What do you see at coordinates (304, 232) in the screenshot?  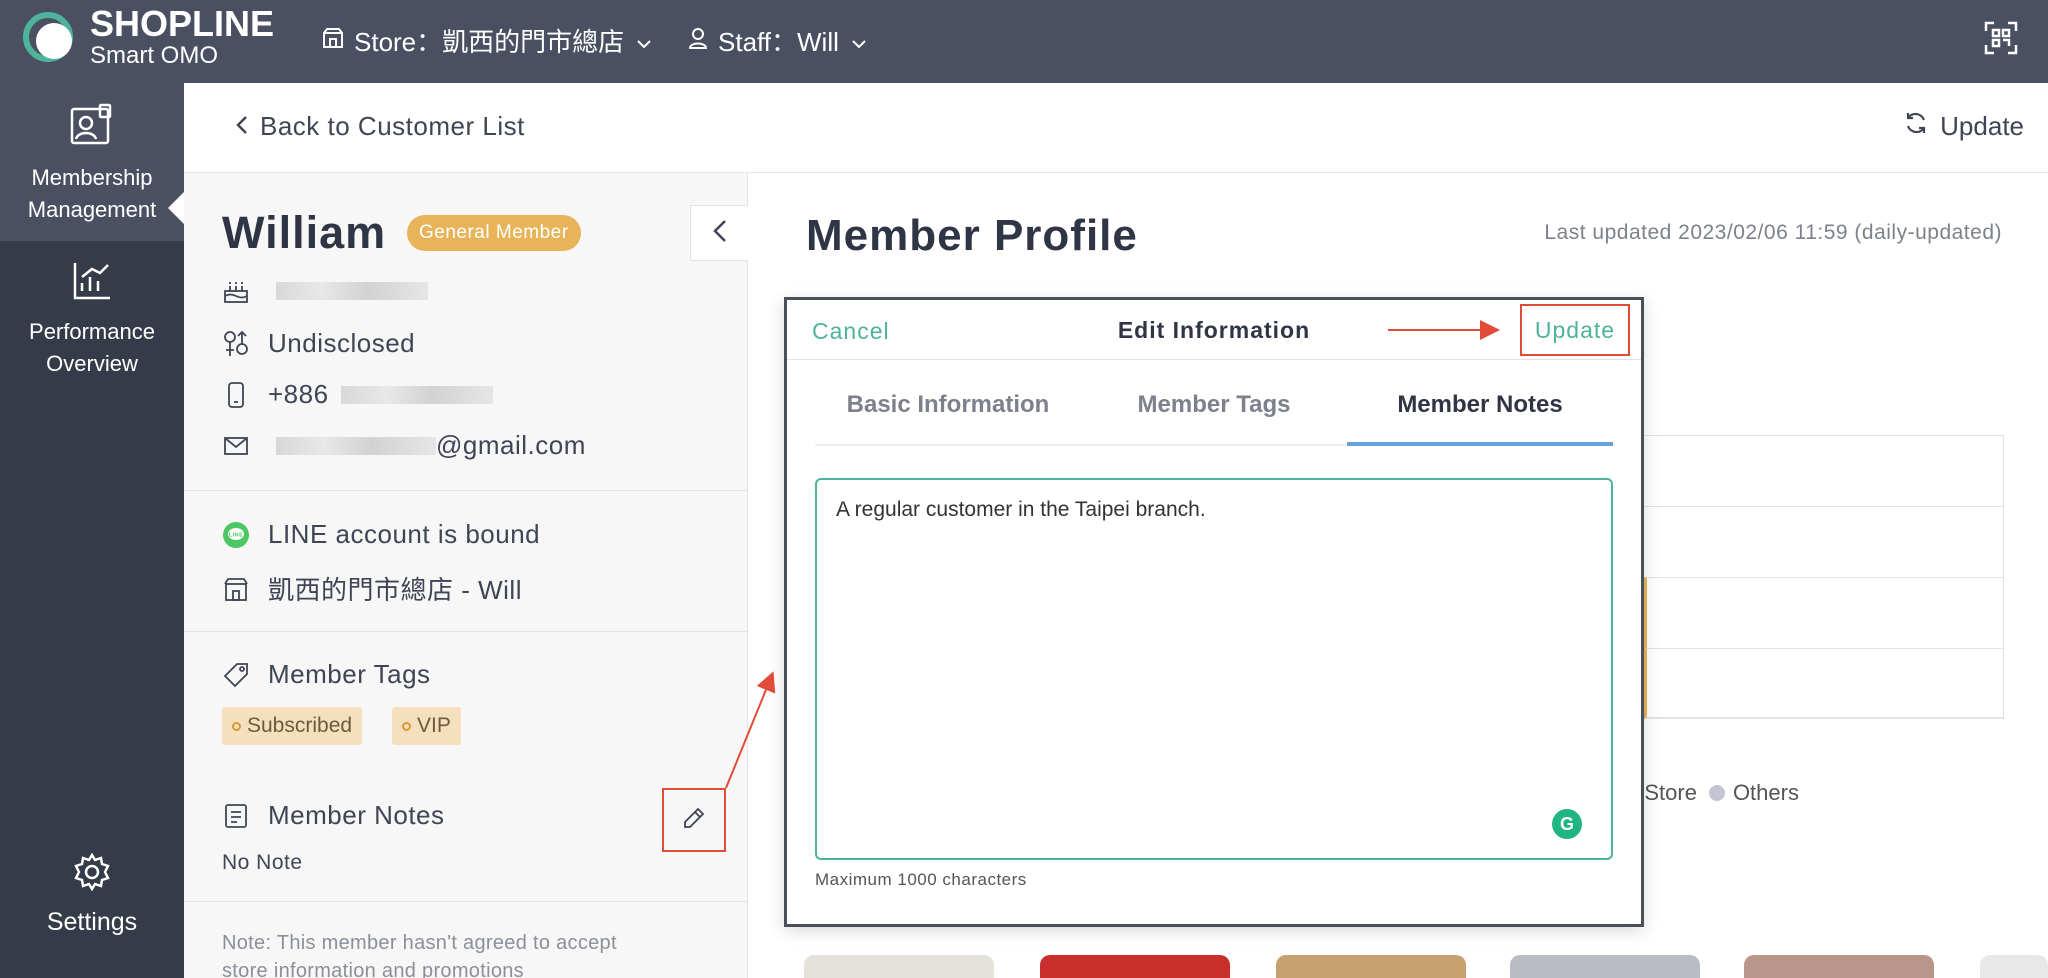 I see `customer-name: William` at bounding box center [304, 232].